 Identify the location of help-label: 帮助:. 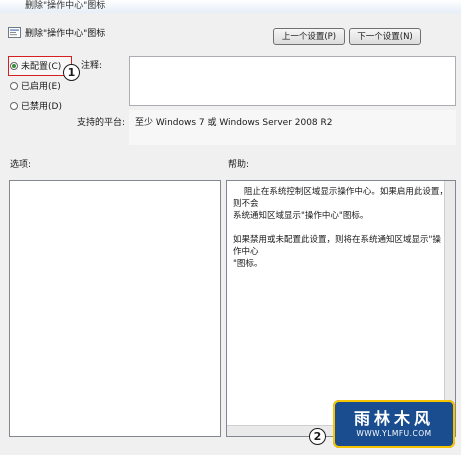
(239, 165).